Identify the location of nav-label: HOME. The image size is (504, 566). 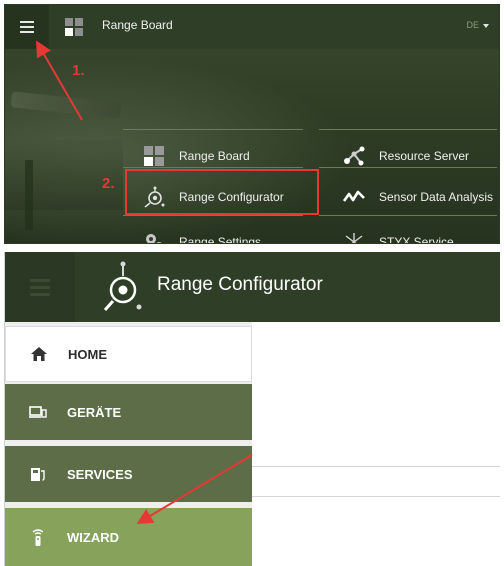
(87, 354).